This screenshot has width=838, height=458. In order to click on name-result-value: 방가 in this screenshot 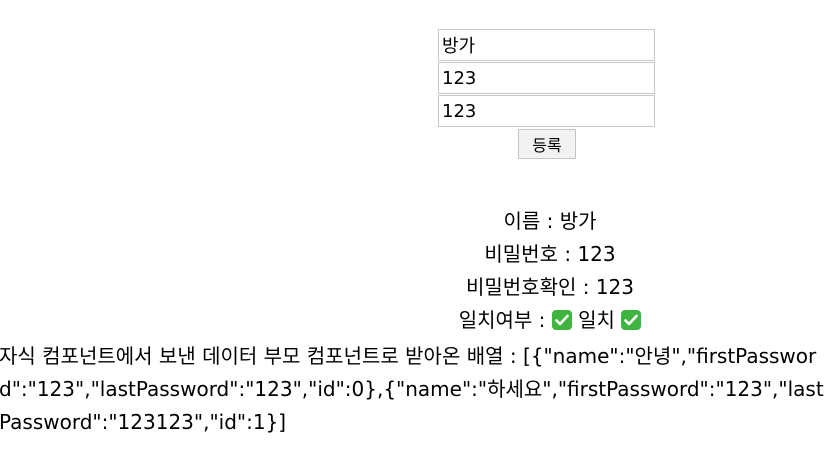, I will do `click(578, 221)`.